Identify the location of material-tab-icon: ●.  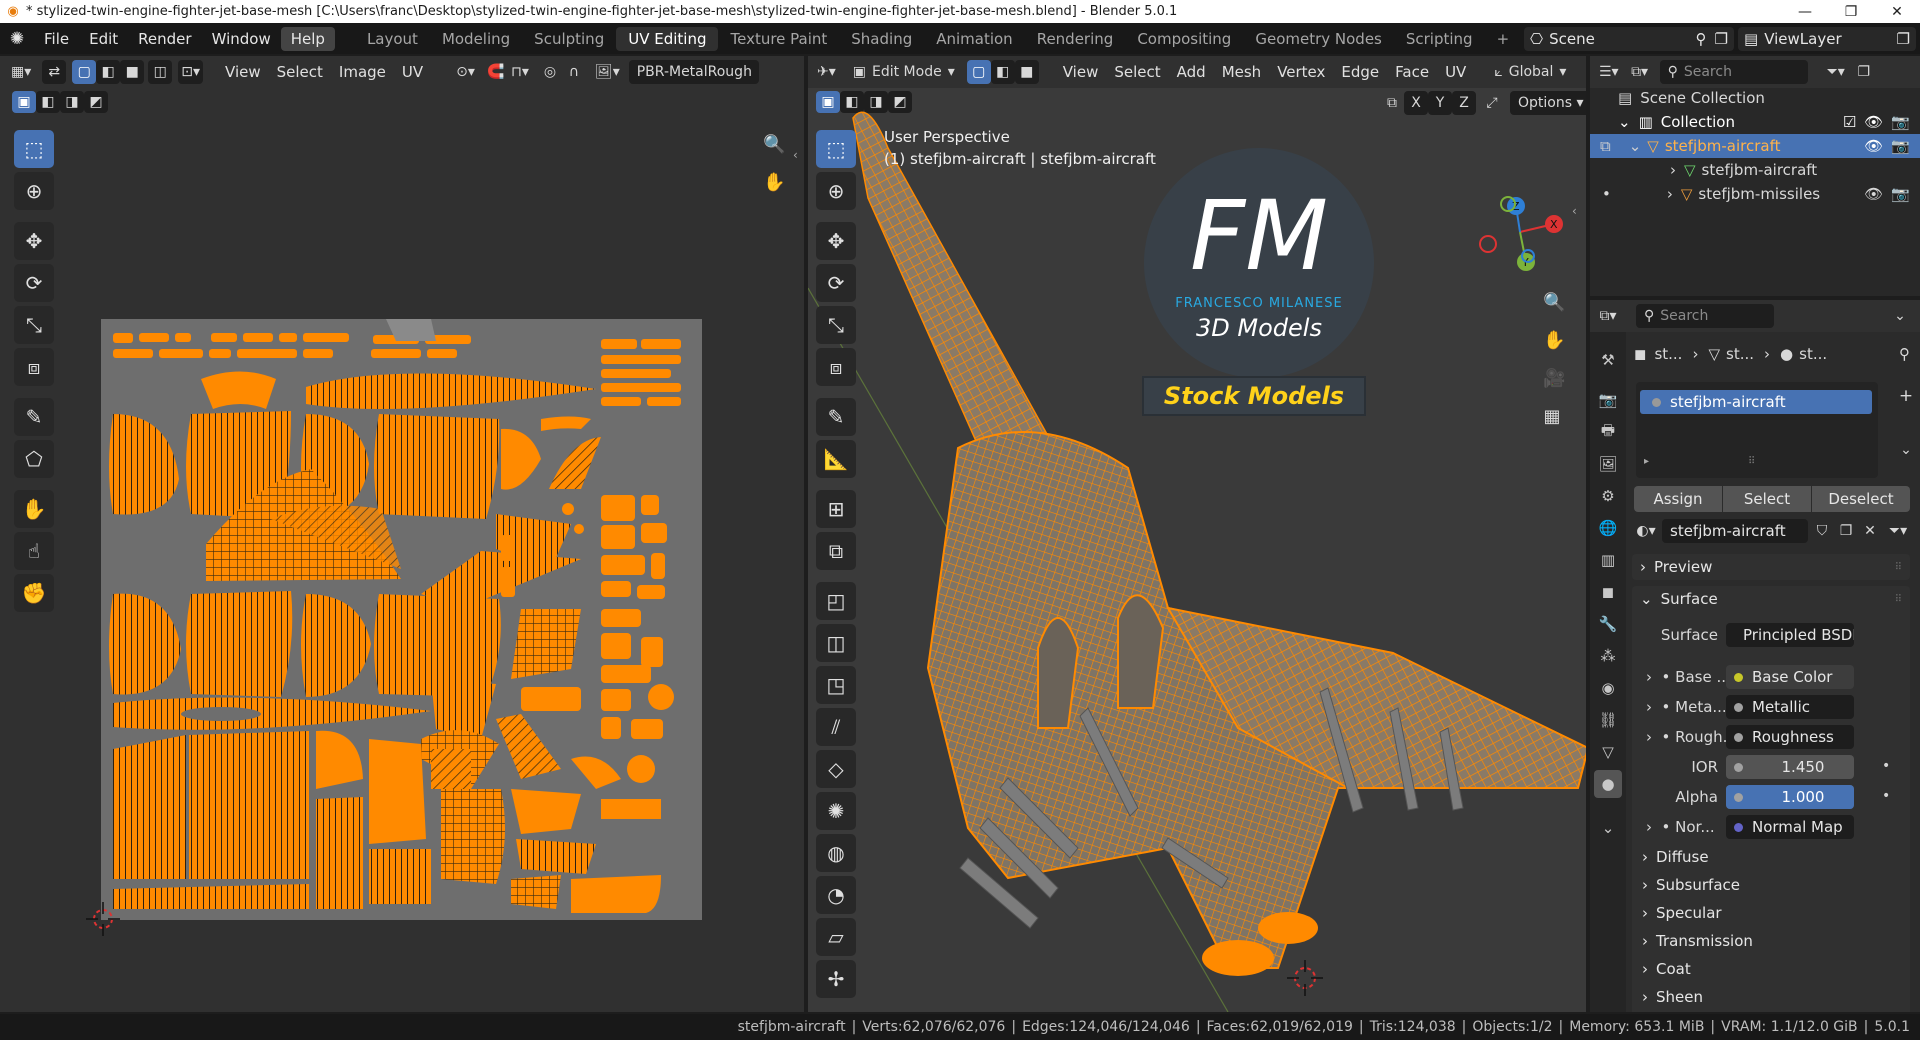
(1608, 784).